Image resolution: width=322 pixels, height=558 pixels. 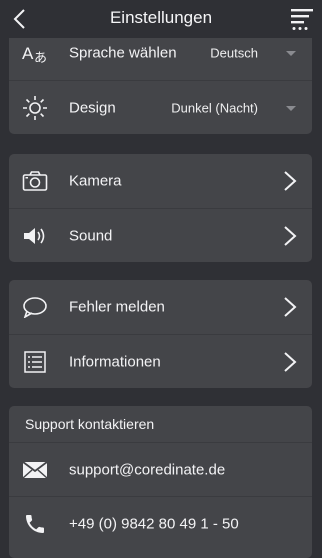 I want to click on svg-text: あ, so click(x=40, y=58).